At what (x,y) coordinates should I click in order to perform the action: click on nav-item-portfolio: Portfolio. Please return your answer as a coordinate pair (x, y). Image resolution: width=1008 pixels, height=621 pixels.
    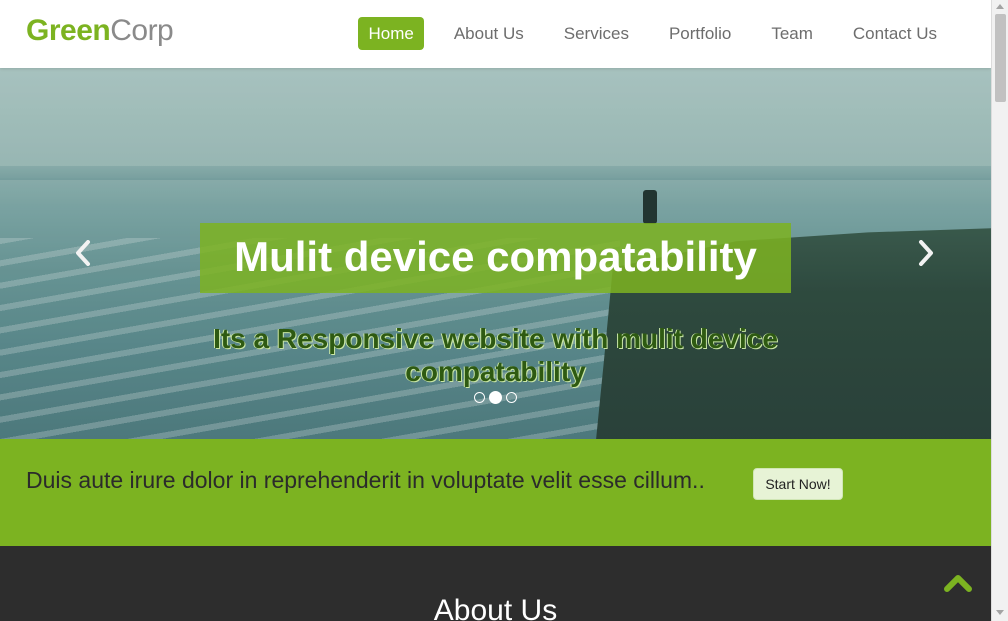
    Looking at the image, I should click on (700, 33).